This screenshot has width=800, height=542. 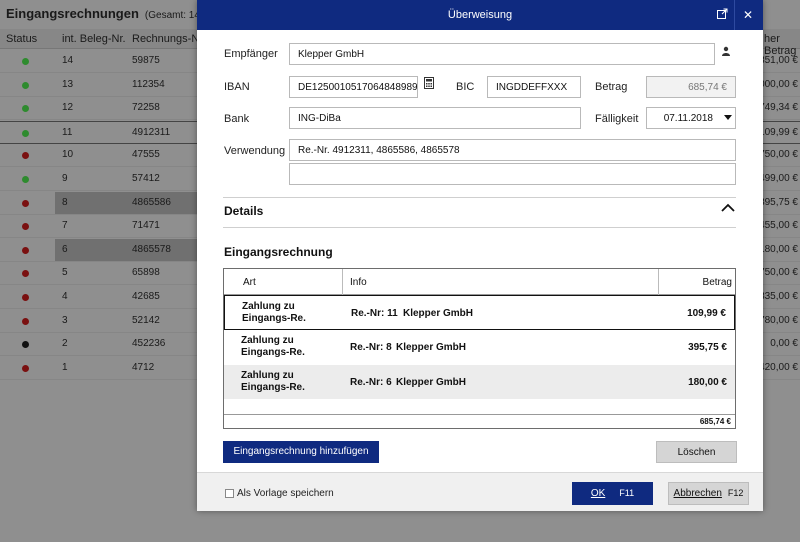 What do you see at coordinates (65, 226) in the screenshot?
I see `row-beleg: 7` at bounding box center [65, 226].